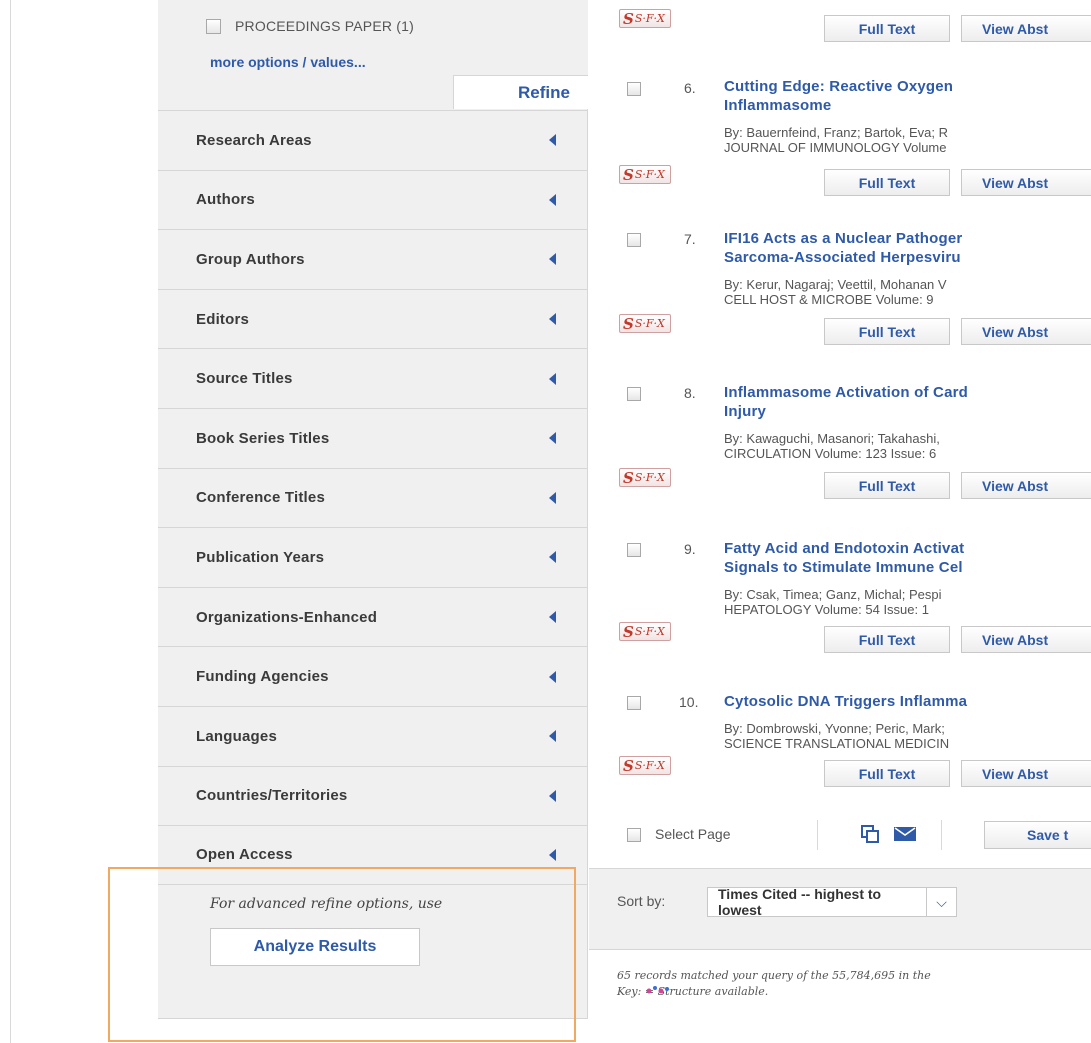  What do you see at coordinates (287, 617) in the screenshot?
I see `facet-label: Organizations-Enhanced` at bounding box center [287, 617].